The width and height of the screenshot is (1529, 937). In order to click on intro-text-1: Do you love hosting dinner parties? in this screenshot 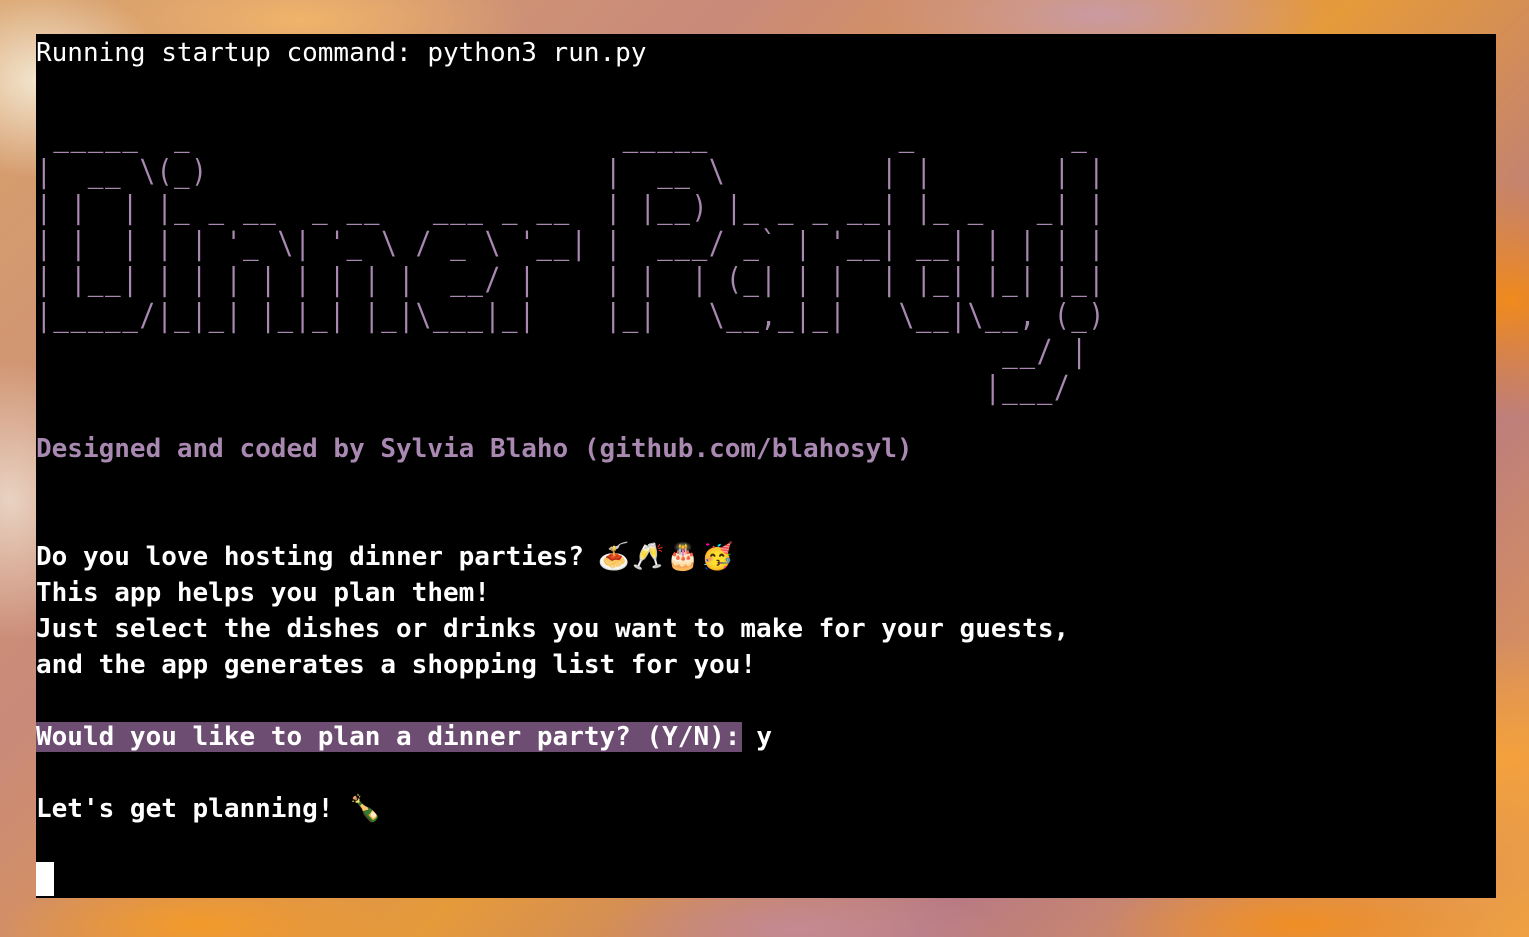, I will do `click(310, 557)`.